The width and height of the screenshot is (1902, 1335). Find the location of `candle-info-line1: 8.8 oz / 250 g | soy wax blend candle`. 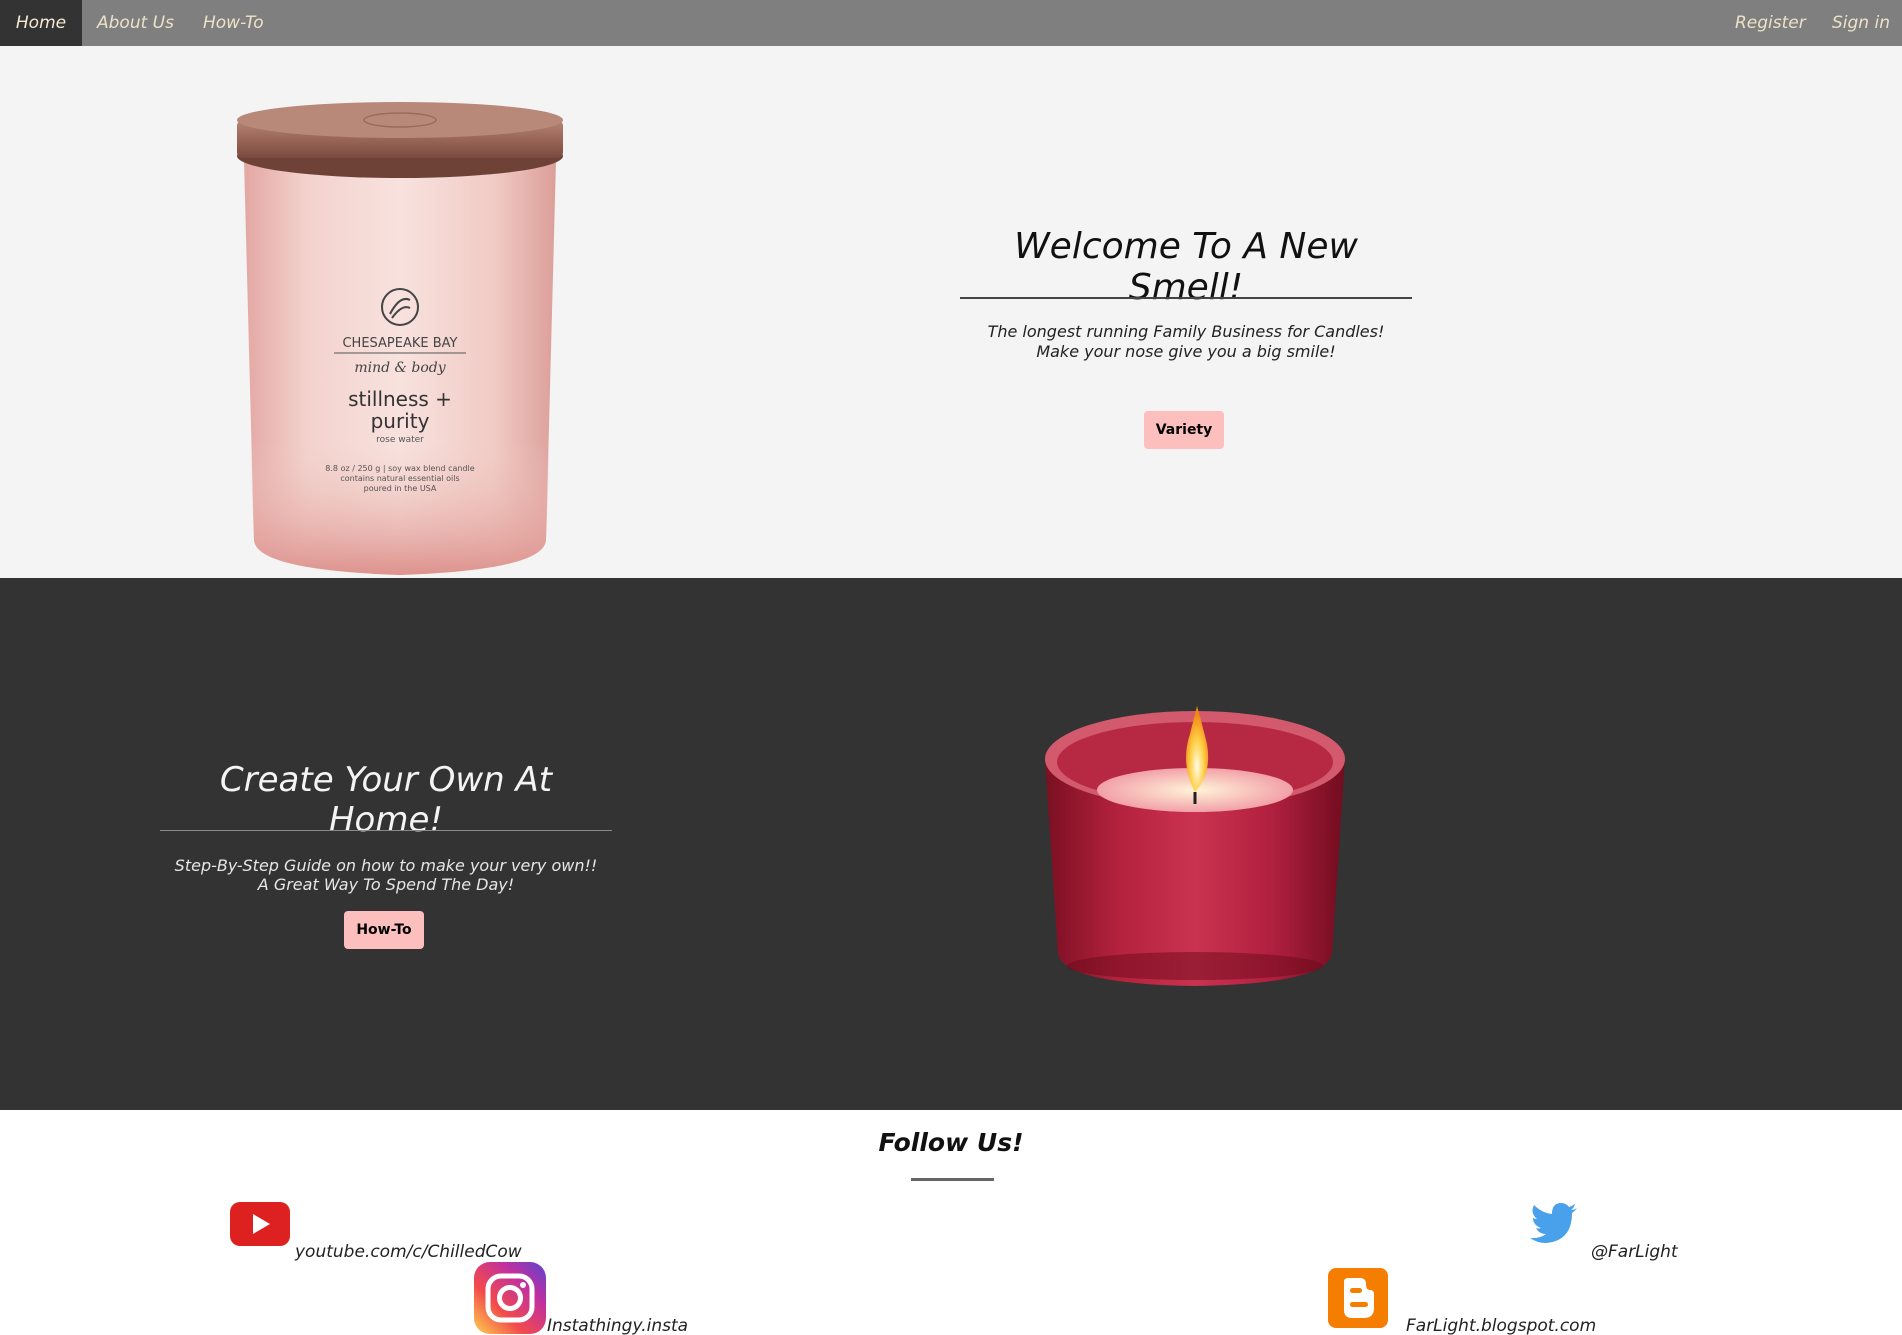

candle-info-line1: 8.8 oz / 250 g | soy wax blend candle is located at coordinates (399, 468).